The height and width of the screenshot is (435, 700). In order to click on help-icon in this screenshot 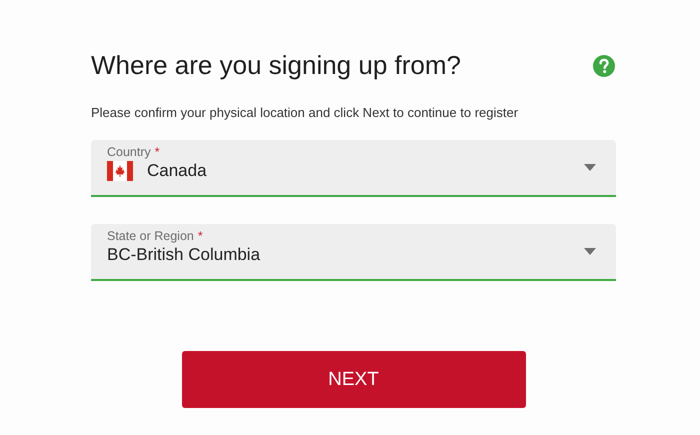, I will do `click(604, 65)`.